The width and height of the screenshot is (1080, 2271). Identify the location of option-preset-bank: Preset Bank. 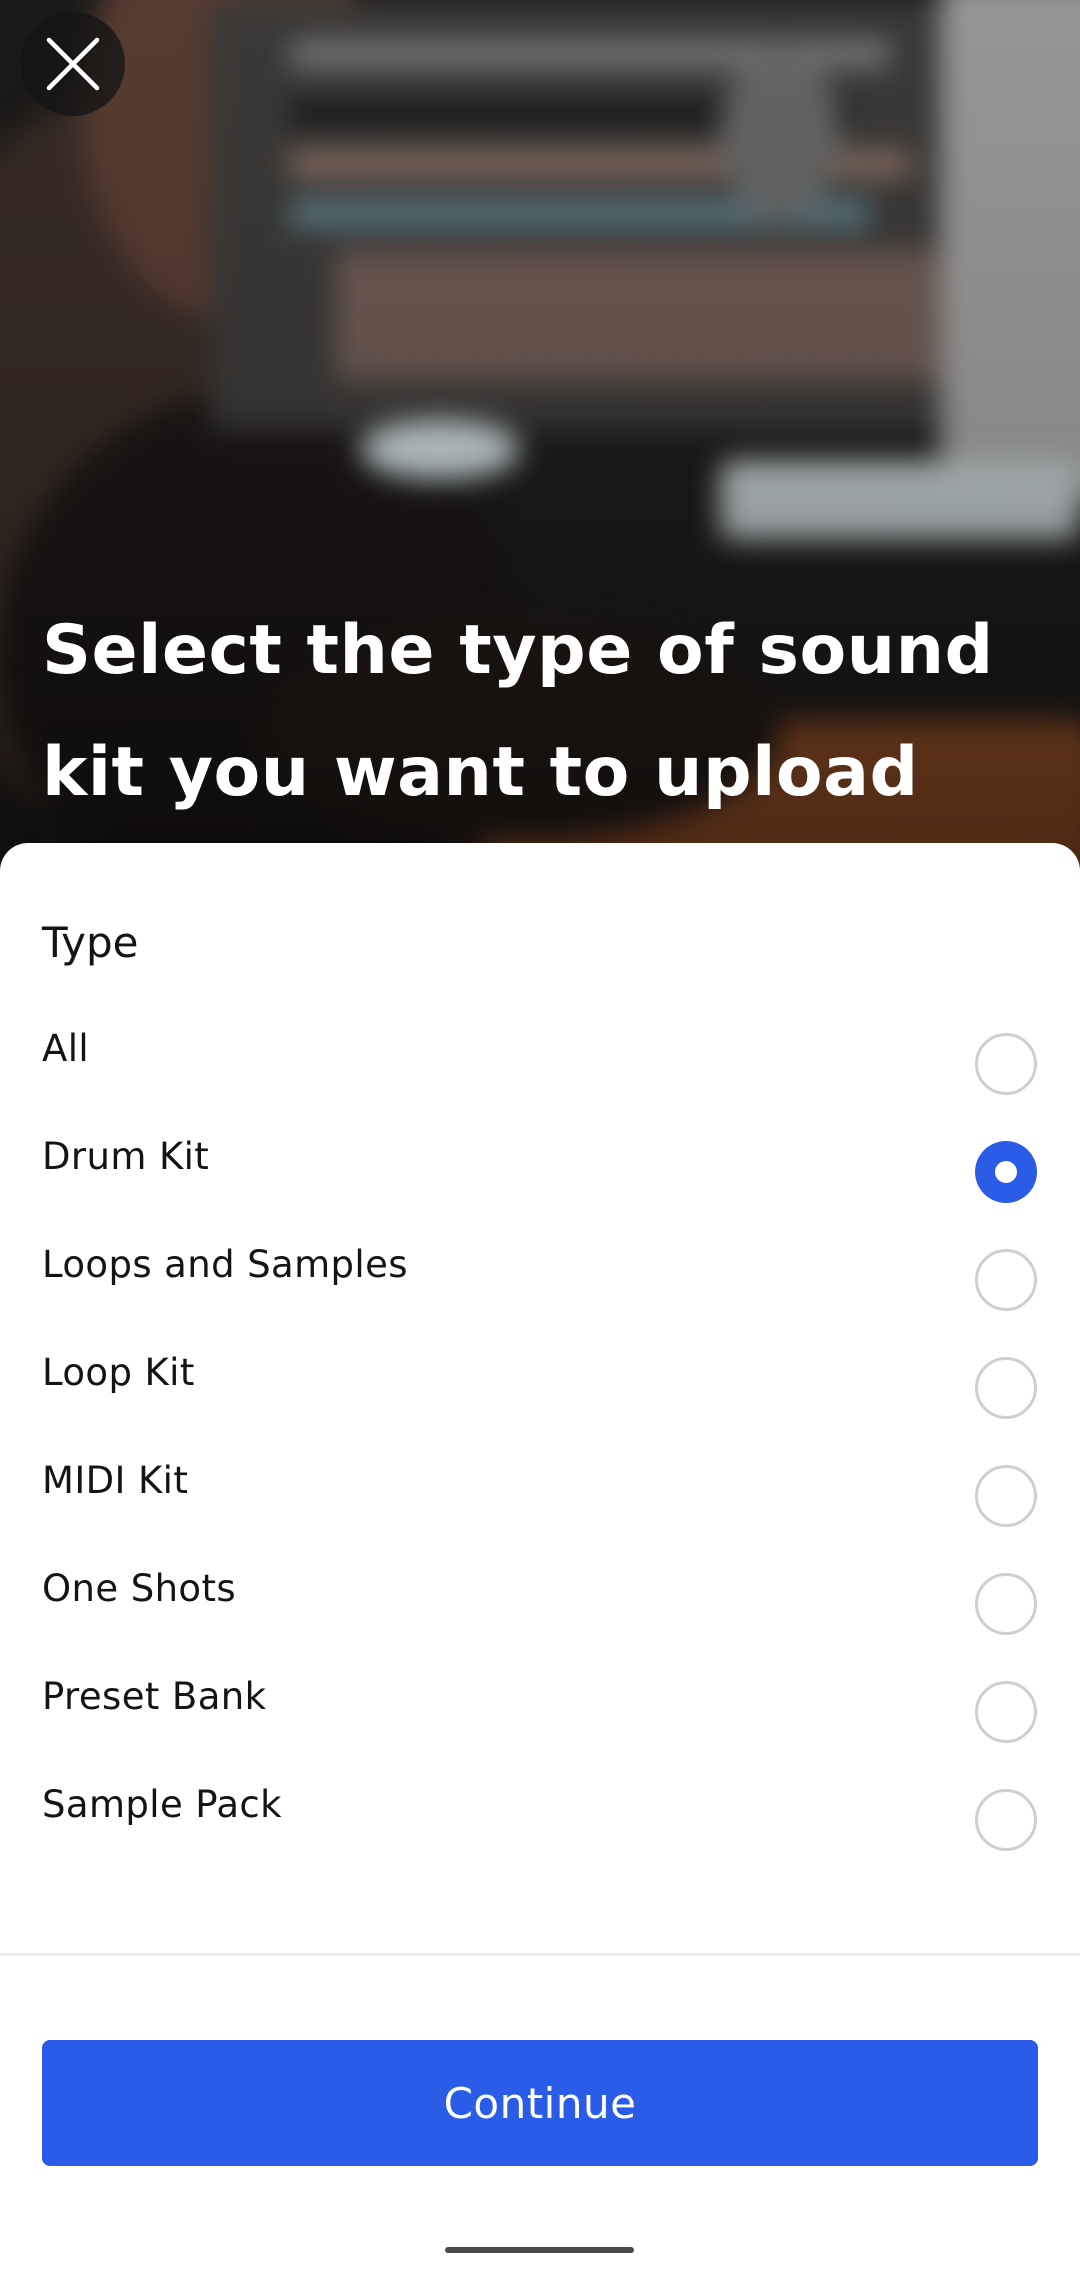
(540, 1715).